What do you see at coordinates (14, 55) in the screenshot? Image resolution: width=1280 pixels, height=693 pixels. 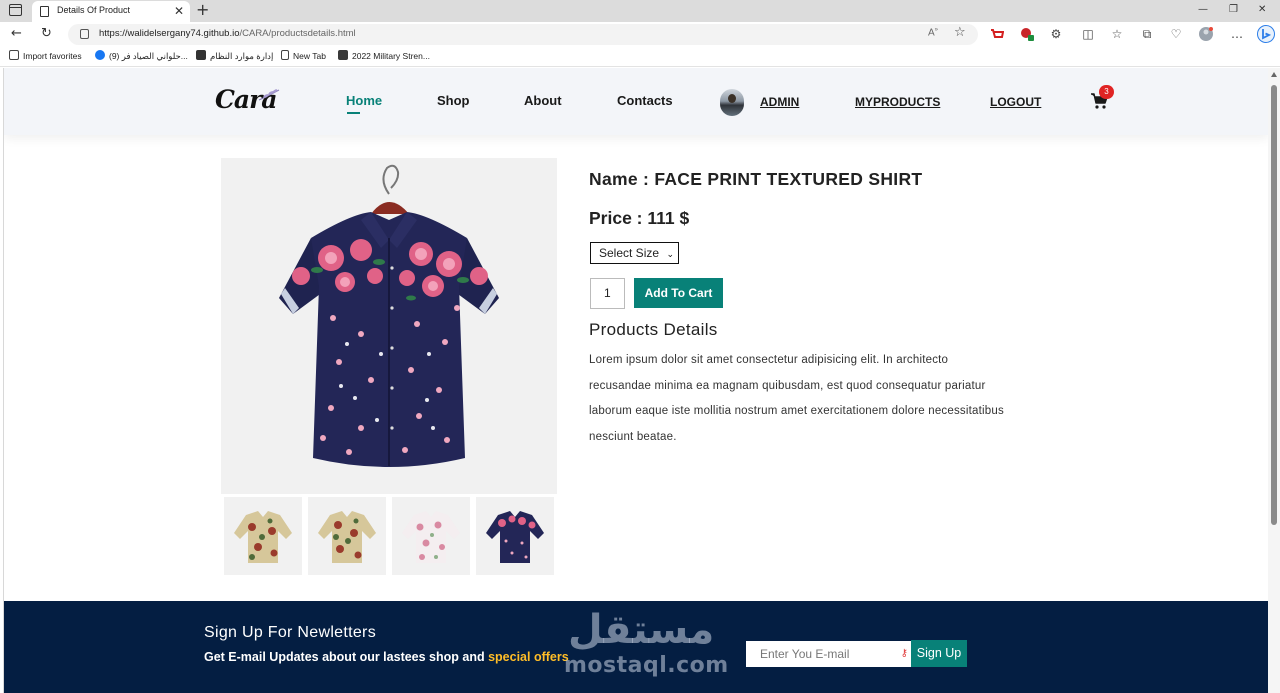 I see `import-icon` at bounding box center [14, 55].